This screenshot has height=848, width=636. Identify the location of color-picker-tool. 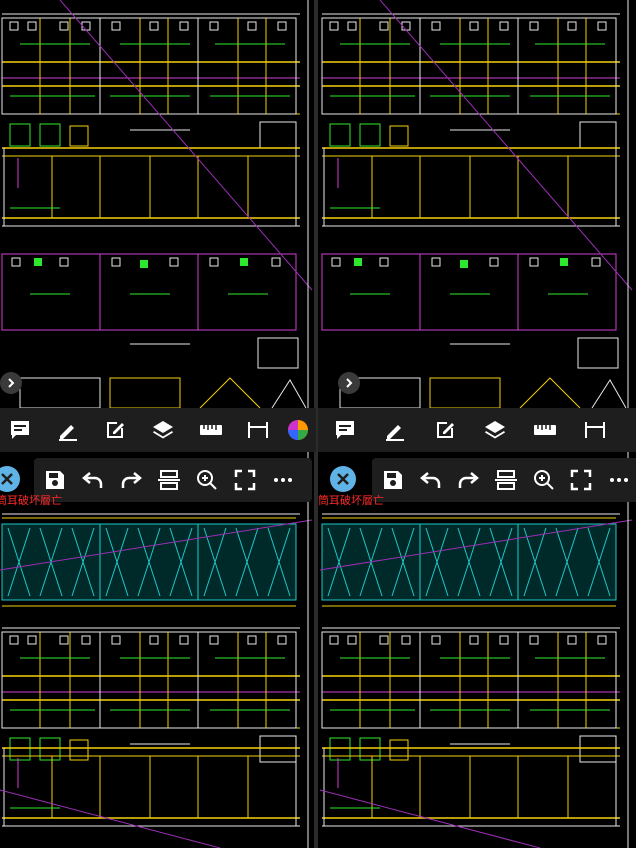
(298, 430).